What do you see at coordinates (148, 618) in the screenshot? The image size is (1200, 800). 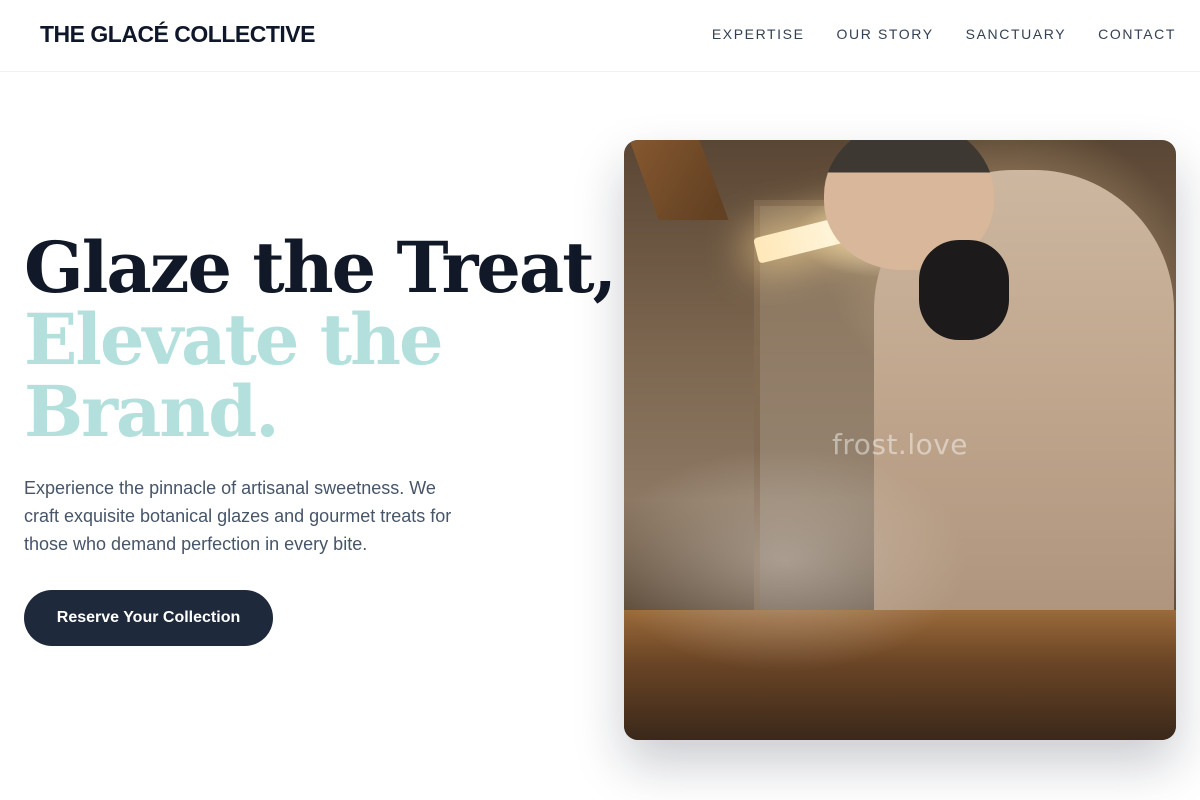 I see `reserve-collection-button: Reserve Your Collection` at bounding box center [148, 618].